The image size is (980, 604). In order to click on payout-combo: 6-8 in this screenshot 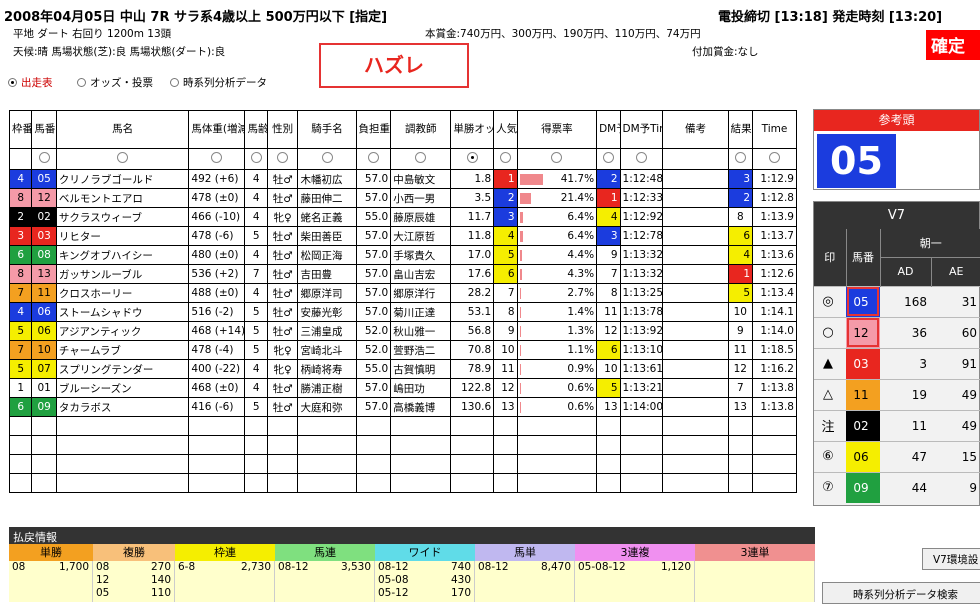, I will do `click(186, 567)`.